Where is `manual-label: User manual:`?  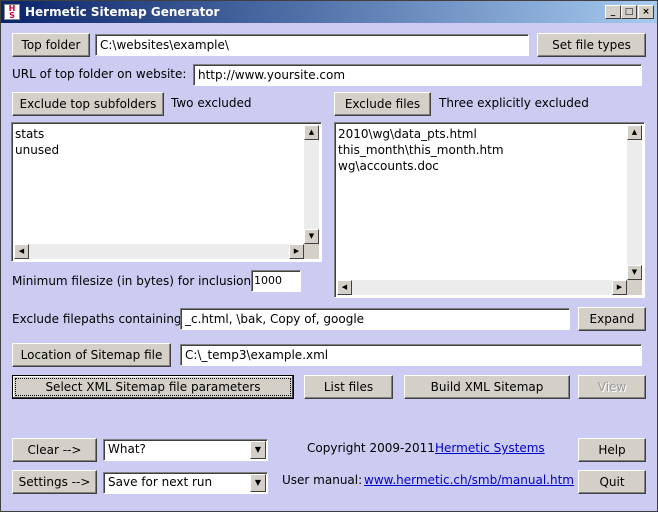
manual-label: User manual: is located at coordinates (322, 480).